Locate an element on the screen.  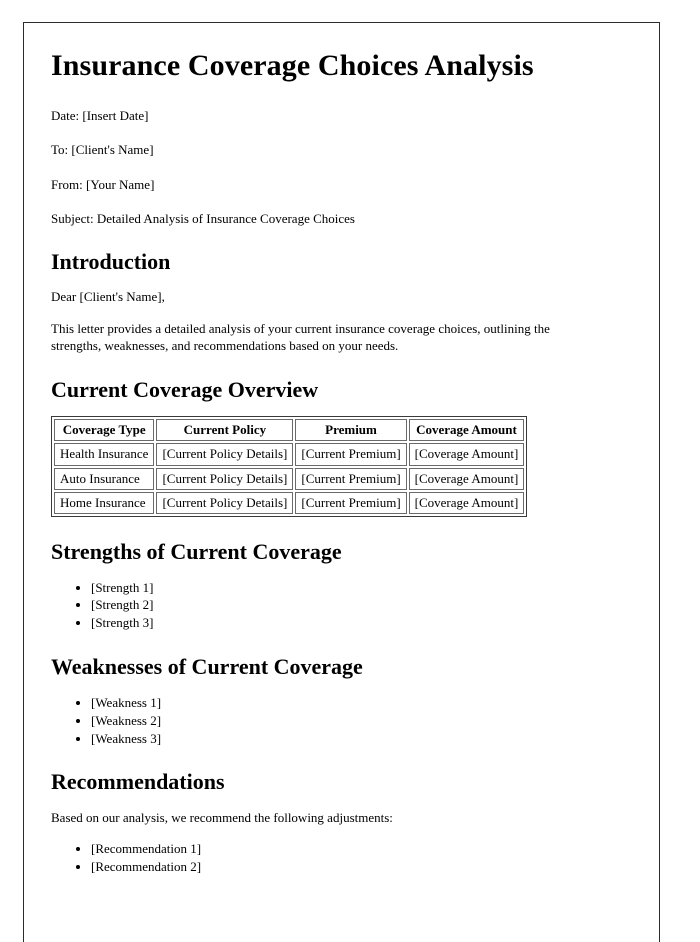
section-heading-recommendations: Recommendations is located at coordinates (138, 782).